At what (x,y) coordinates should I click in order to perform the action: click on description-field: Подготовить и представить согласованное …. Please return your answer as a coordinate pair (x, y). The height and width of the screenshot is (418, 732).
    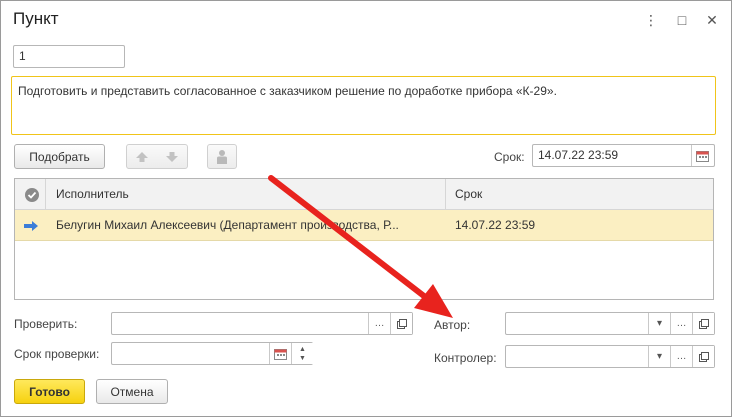
    Looking at the image, I should click on (363, 105).